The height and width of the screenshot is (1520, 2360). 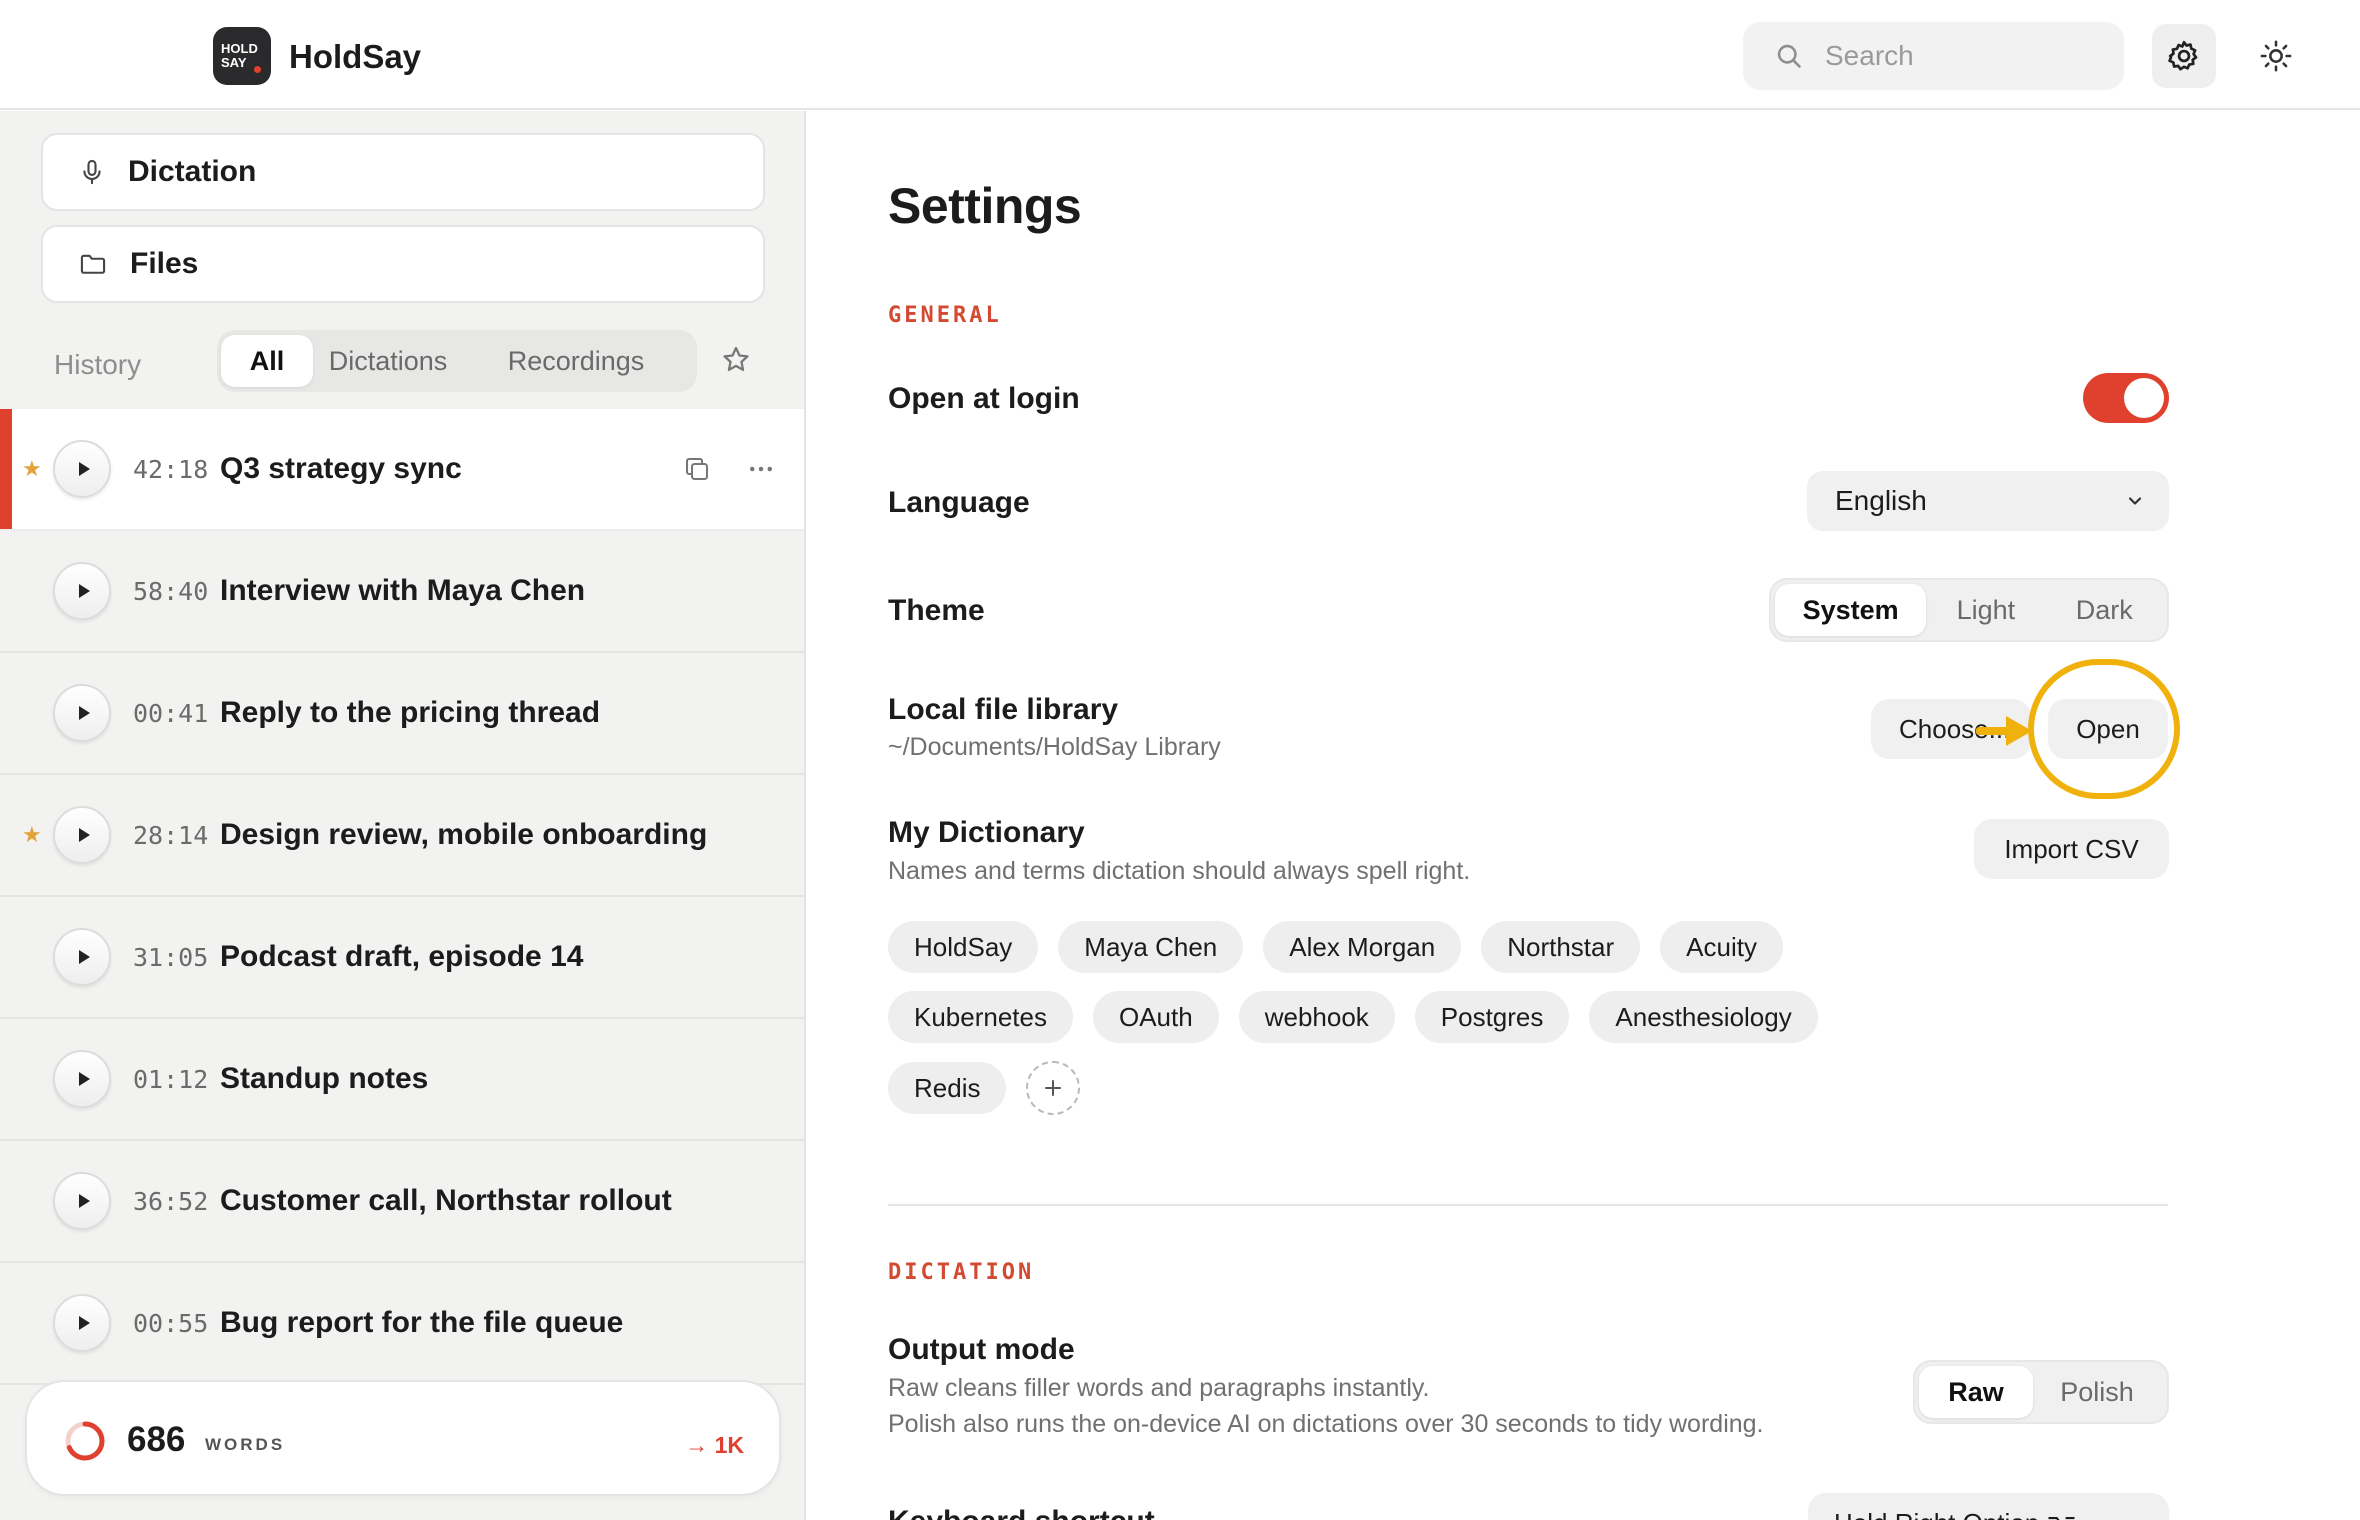 I want to click on pointer-arrow-icon, so click(x=2004, y=731).